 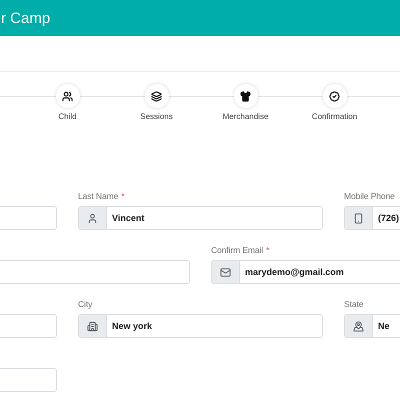 What do you see at coordinates (86, 304) in the screenshot?
I see `field-label: City` at bounding box center [86, 304].